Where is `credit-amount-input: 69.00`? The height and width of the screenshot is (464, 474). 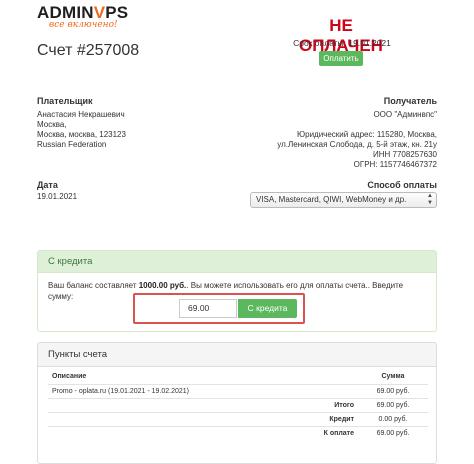
credit-amount-input: 69.00 is located at coordinates (208, 308).